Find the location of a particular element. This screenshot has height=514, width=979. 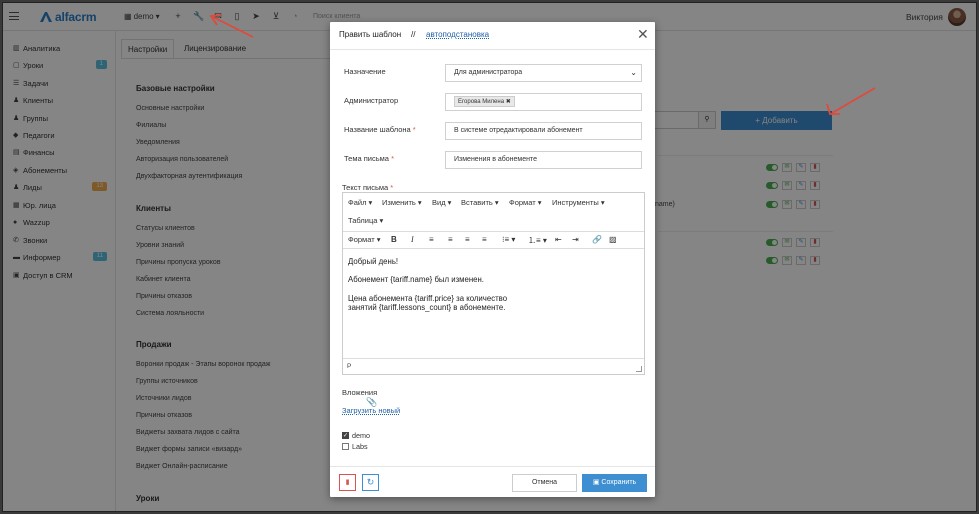

branch-checkbox-labs: Labs is located at coordinates (355, 446).